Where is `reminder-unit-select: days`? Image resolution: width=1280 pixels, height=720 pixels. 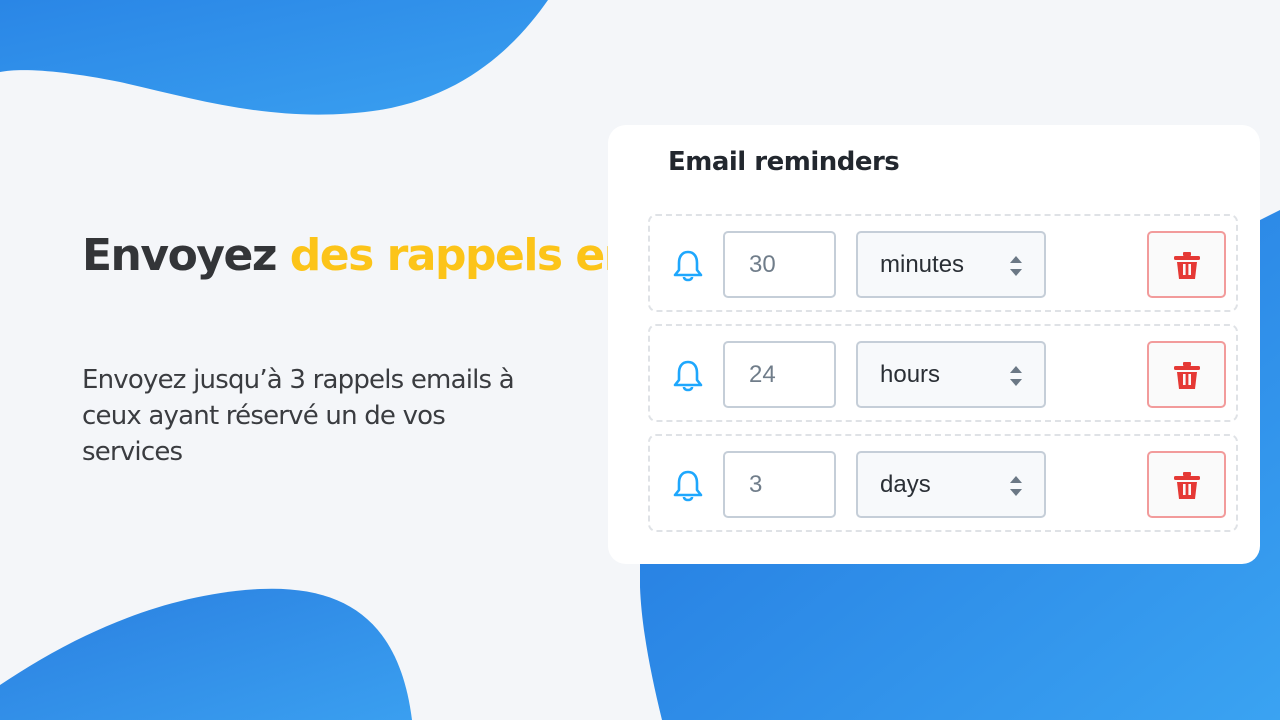
reminder-unit-select: days is located at coordinates (951, 484).